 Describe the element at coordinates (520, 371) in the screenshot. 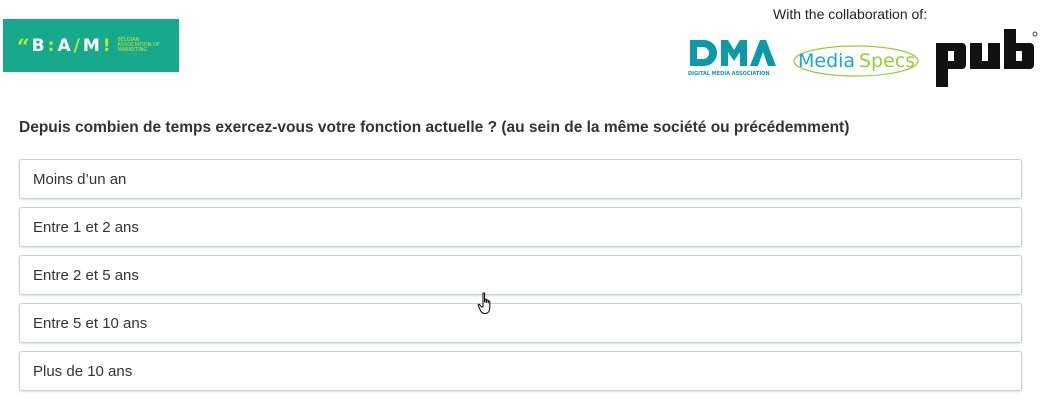

I see `option-plus-10-ans: Plus de 10 ans` at that location.